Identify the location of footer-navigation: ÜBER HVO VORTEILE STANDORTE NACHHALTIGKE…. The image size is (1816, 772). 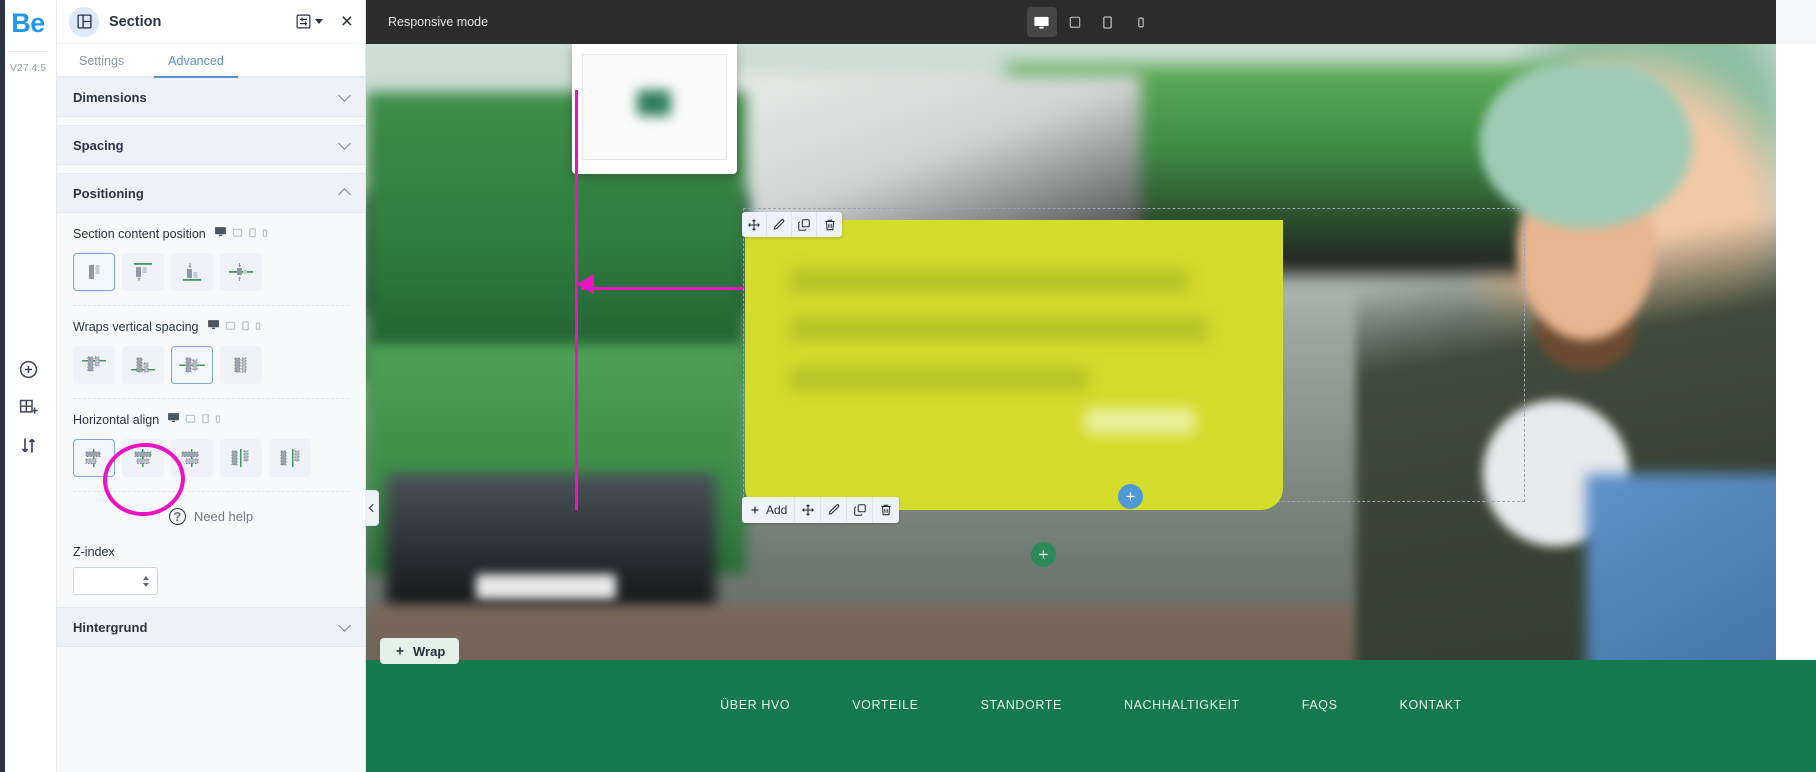
(1091, 705).